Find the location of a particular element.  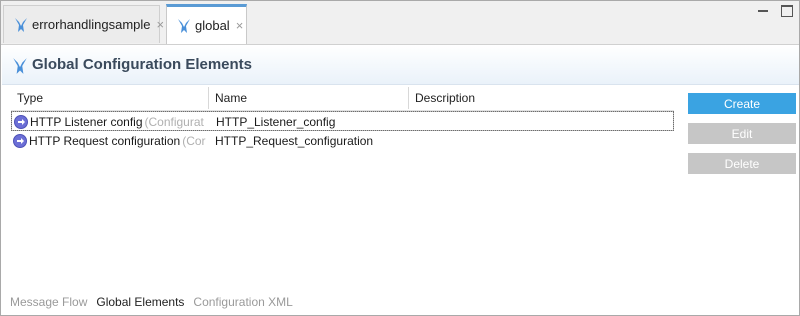

minimize-icon is located at coordinates (763, 11).